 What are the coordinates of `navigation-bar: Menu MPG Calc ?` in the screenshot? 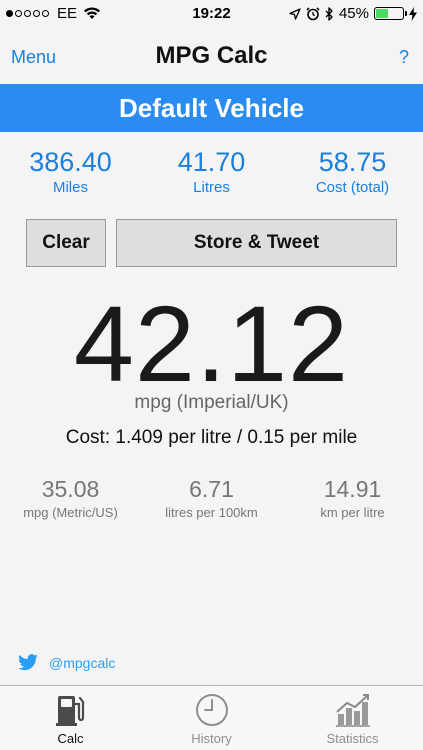 It's located at (211, 56).